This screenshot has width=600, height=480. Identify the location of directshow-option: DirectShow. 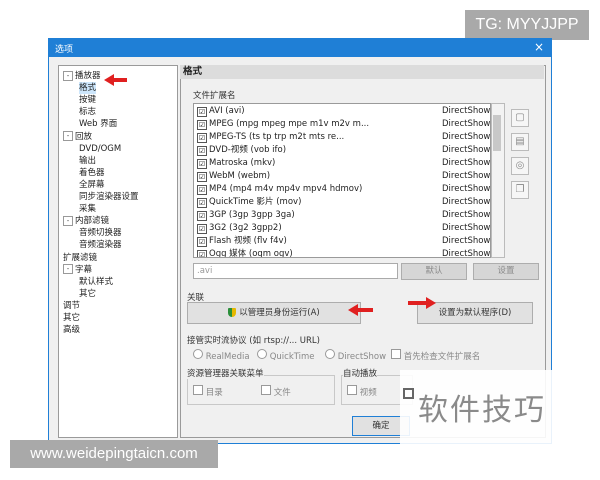
(355, 355).